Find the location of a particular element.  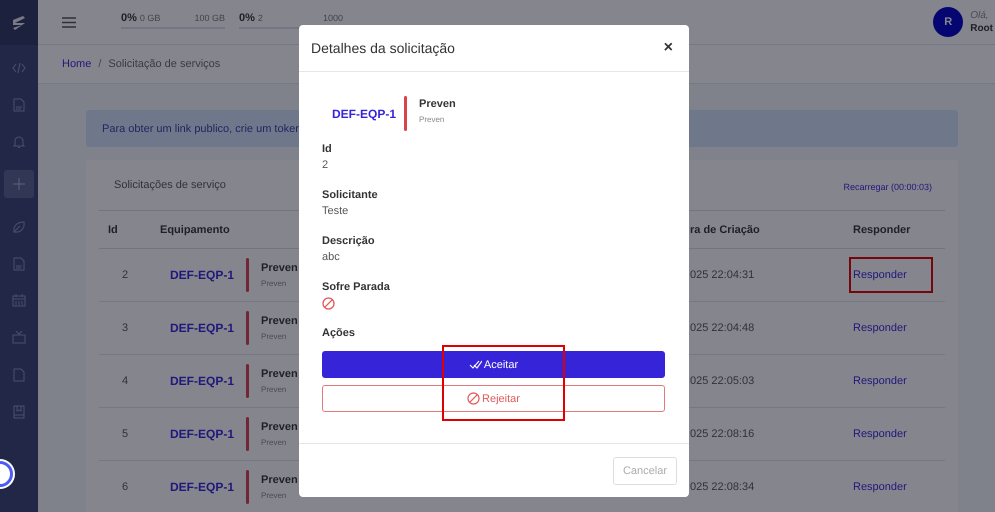

table-cell-text: 025 22:08:34 is located at coordinates (723, 487).